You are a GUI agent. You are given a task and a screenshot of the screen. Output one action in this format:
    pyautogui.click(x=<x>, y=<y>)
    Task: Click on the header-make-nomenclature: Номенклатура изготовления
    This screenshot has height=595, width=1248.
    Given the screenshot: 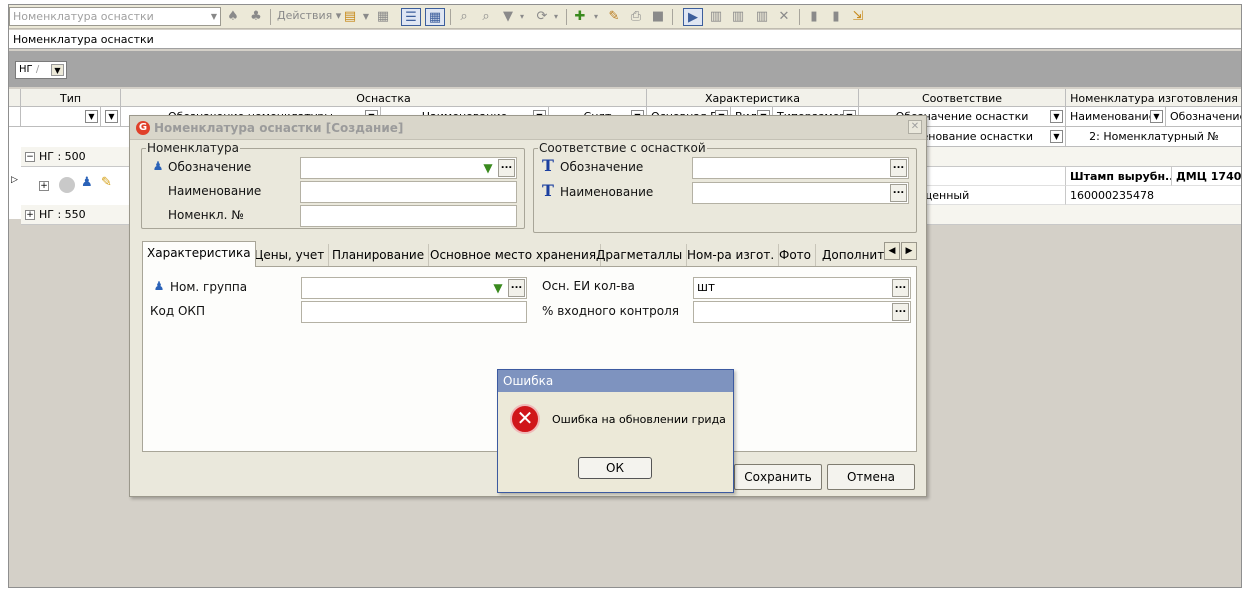 What is the action you would take?
    pyautogui.click(x=1153, y=98)
    